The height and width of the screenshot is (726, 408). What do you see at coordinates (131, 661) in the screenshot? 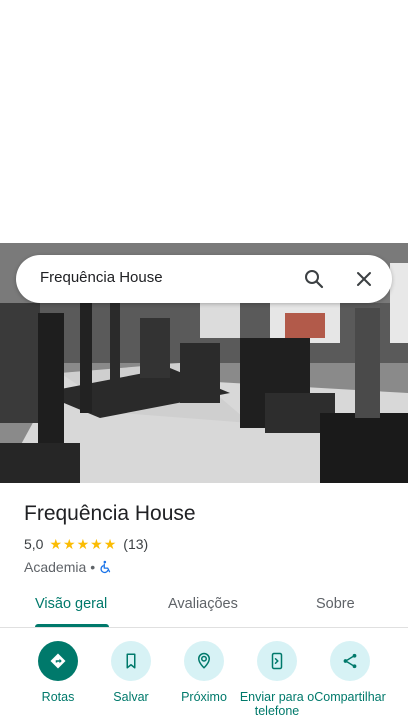
I see `bookmark-icon` at bounding box center [131, 661].